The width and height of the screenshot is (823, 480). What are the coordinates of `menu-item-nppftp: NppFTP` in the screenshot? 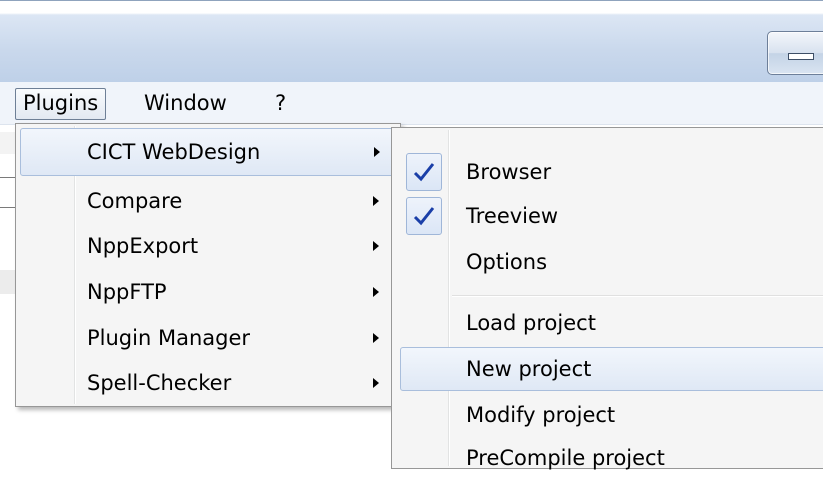 It's located at (208, 292).